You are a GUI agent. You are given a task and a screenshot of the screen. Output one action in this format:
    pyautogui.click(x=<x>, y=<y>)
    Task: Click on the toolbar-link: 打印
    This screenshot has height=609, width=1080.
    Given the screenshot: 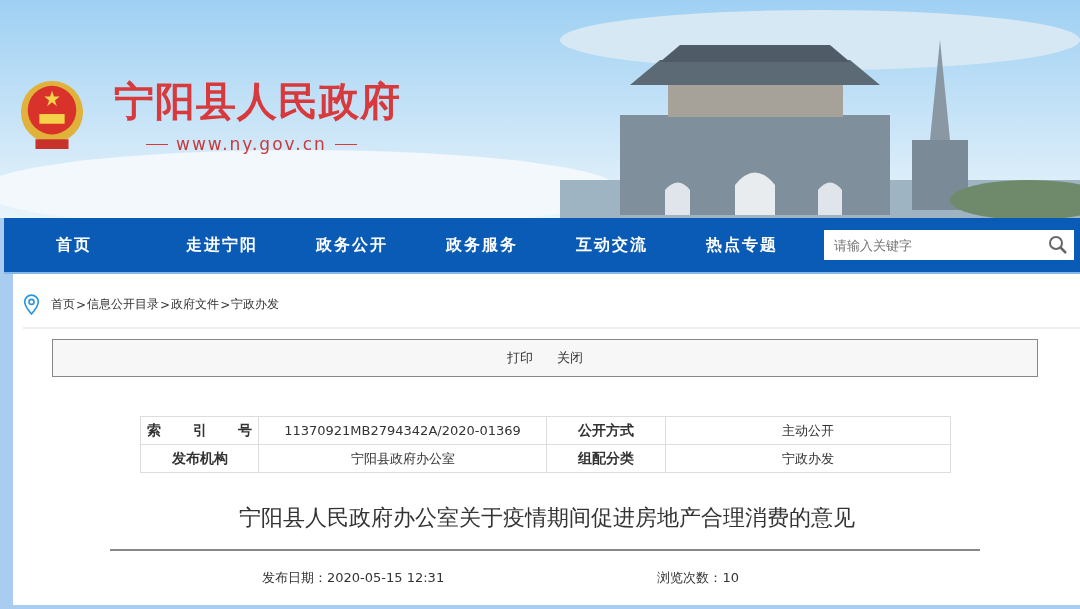 What is the action you would take?
    pyautogui.click(x=520, y=358)
    